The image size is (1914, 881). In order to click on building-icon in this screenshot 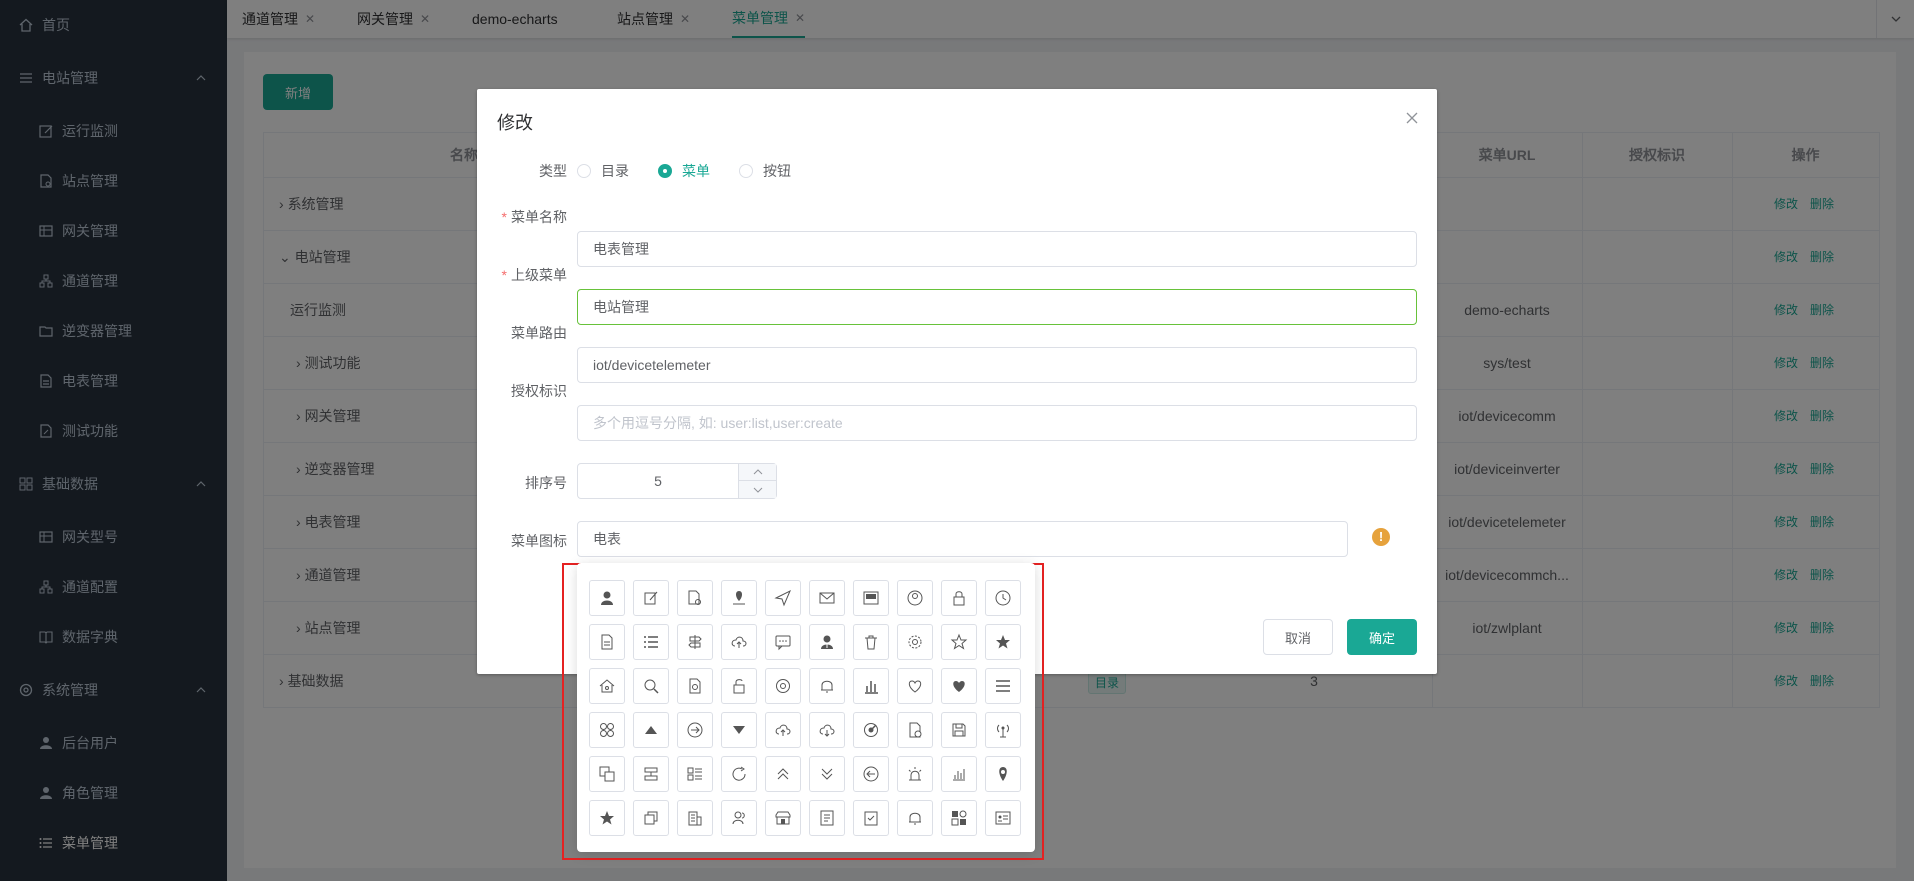, I will do `click(695, 818)`.